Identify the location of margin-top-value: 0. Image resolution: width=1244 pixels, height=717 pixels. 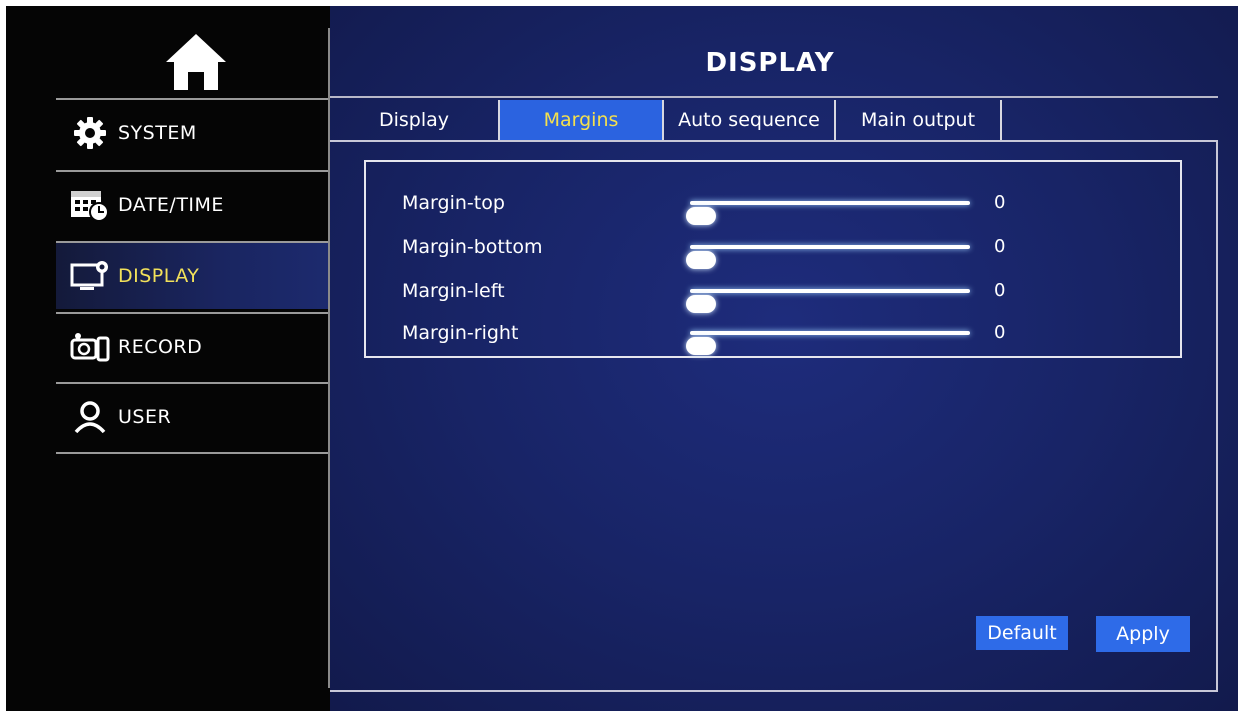
(1000, 202).